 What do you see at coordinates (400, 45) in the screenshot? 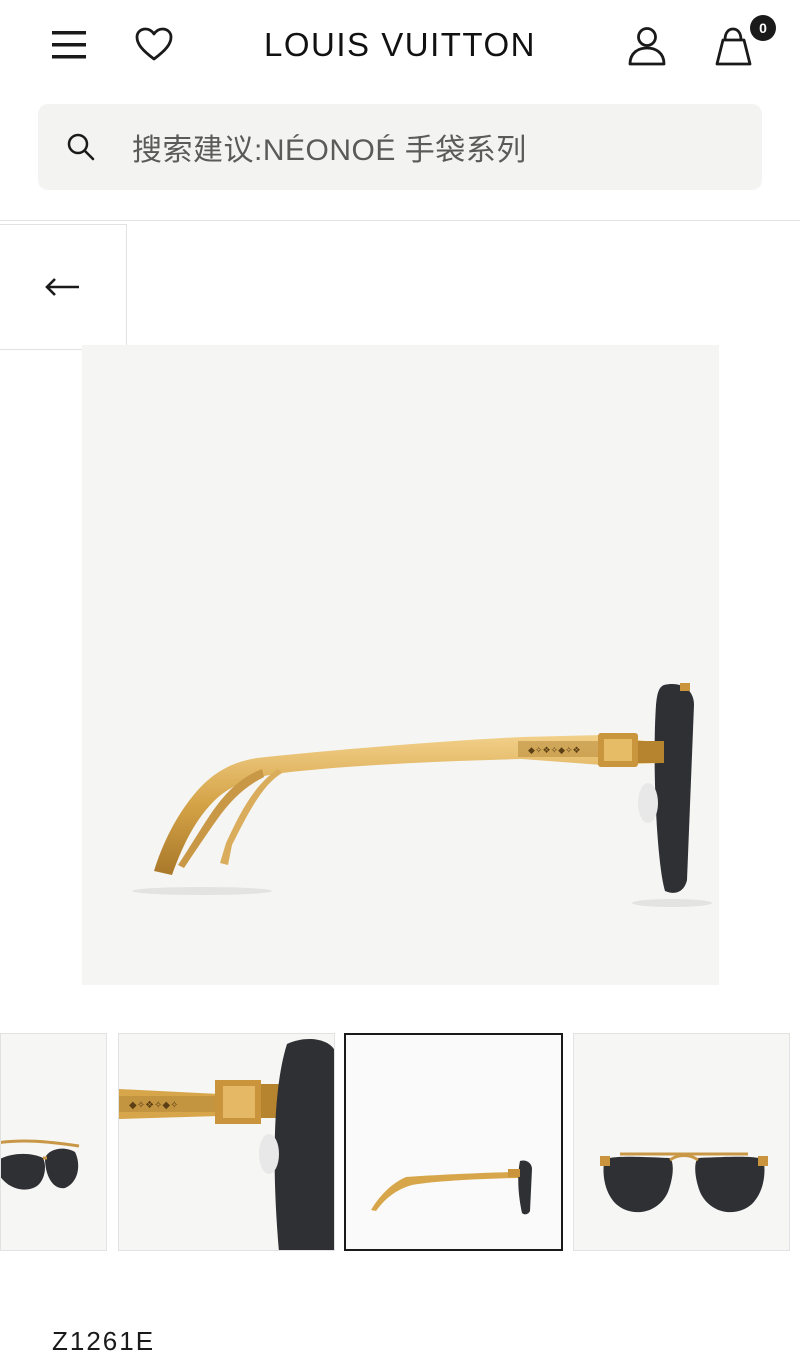
I see `brand-logo: LOUIS VUITTON` at bounding box center [400, 45].